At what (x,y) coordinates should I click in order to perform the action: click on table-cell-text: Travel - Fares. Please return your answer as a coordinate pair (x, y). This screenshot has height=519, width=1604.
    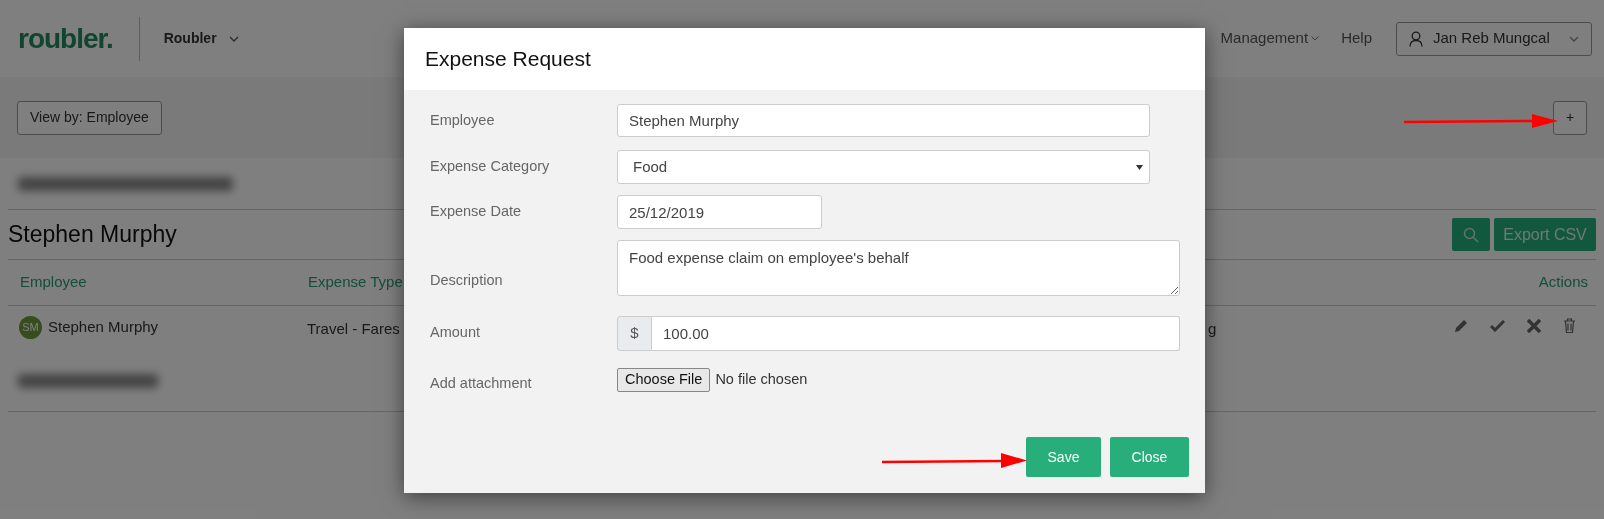
    Looking at the image, I should click on (353, 329).